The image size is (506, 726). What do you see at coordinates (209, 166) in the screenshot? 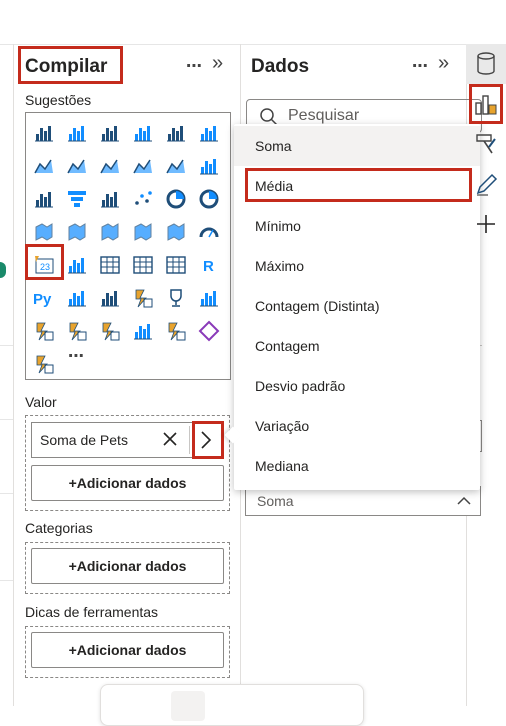
I see `waterfall-icon` at bounding box center [209, 166].